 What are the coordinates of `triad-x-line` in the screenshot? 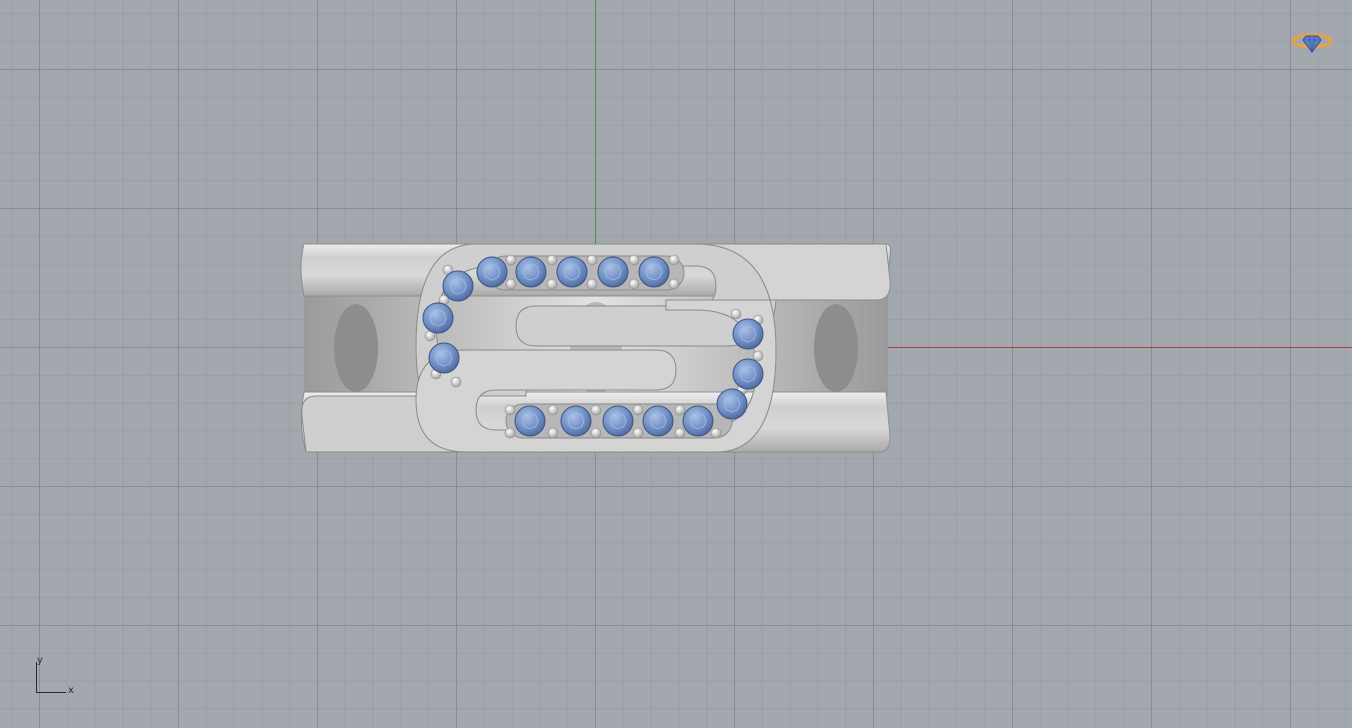 It's located at (51, 692).